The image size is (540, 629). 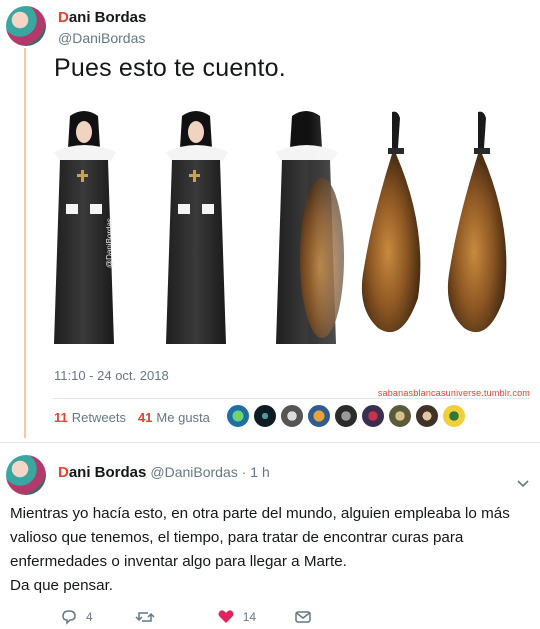 What do you see at coordinates (99, 417) in the screenshot?
I see `retweets-label: Retweets` at bounding box center [99, 417].